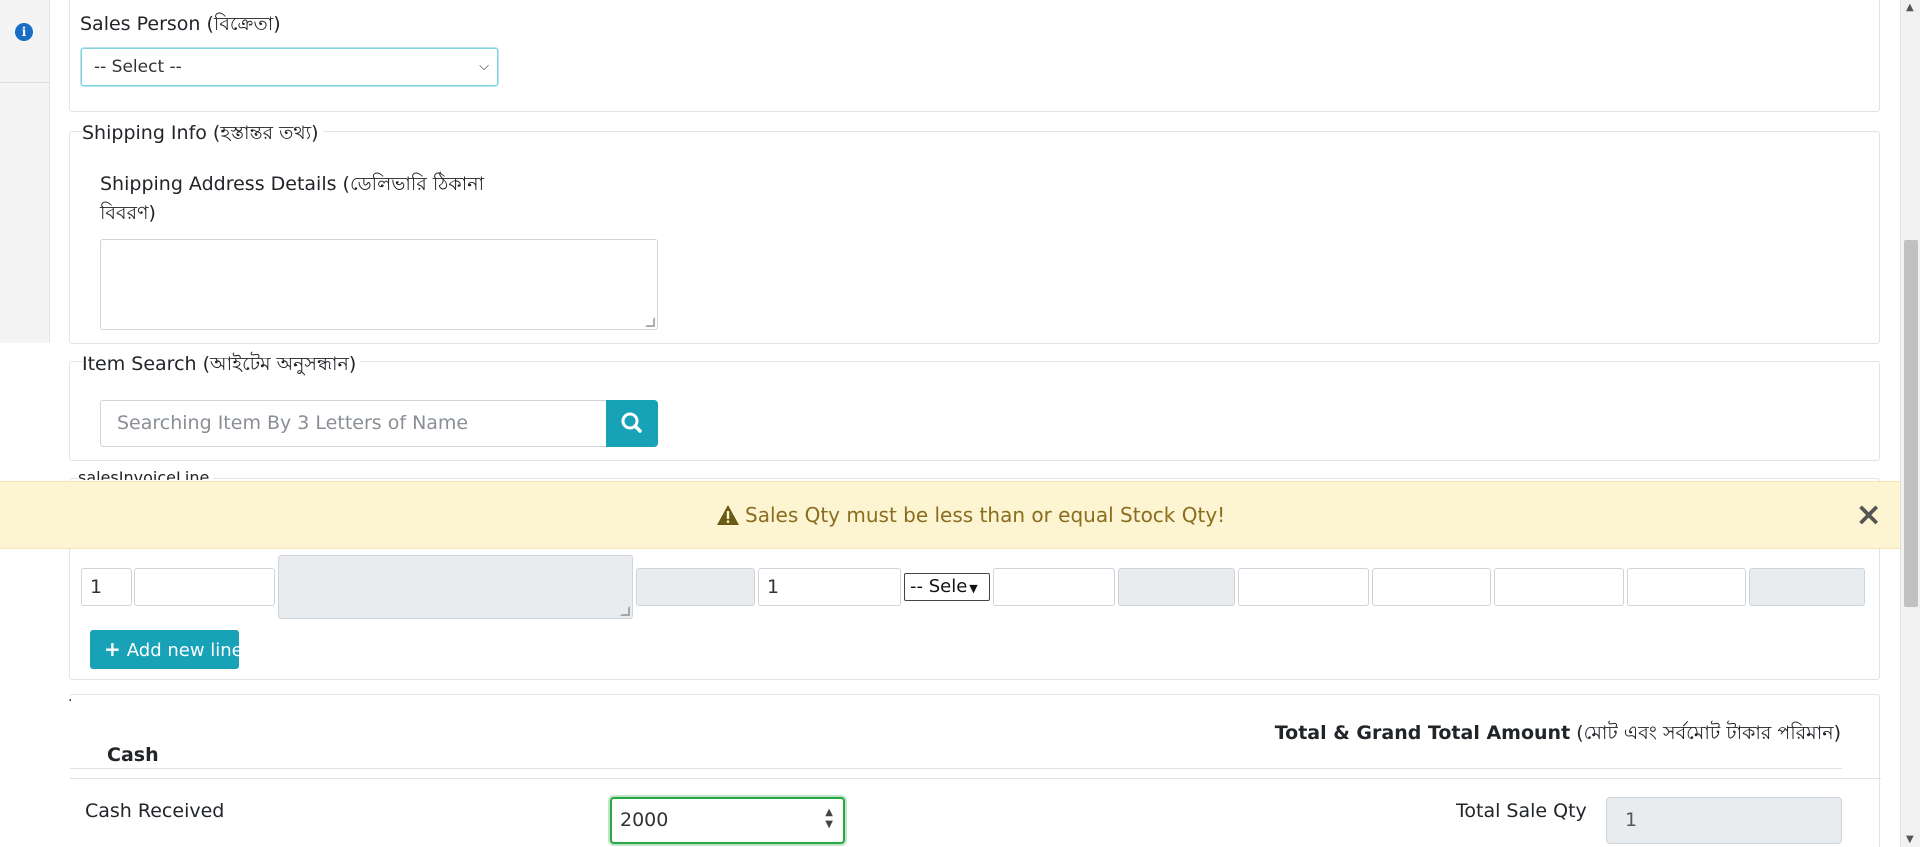 The height and width of the screenshot is (847, 1920). Describe the element at coordinates (1054, 587) in the screenshot. I see `line-price-cell` at that location.